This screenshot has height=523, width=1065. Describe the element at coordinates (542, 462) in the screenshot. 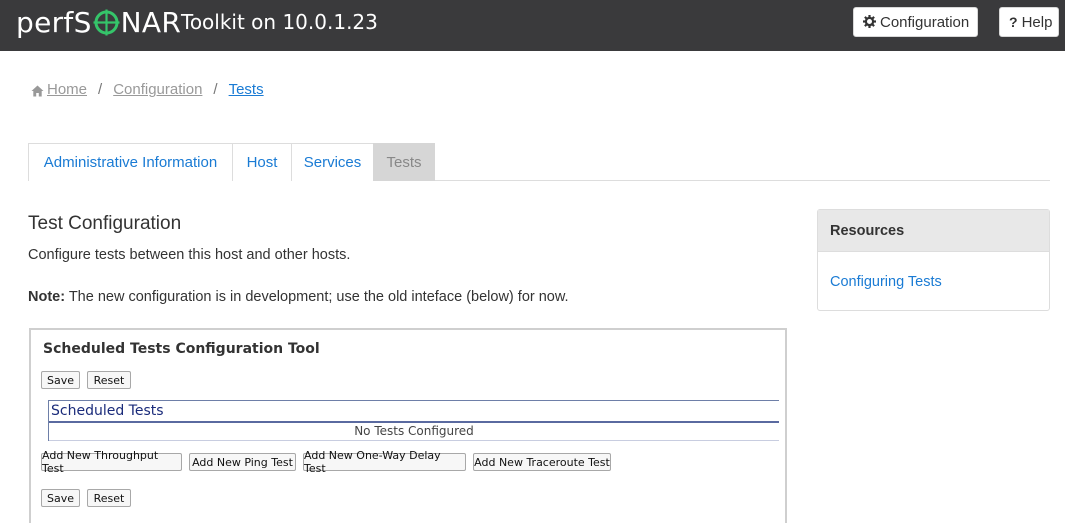

I see `add-traceroute-test-button: Add New Traceroute Test` at that location.